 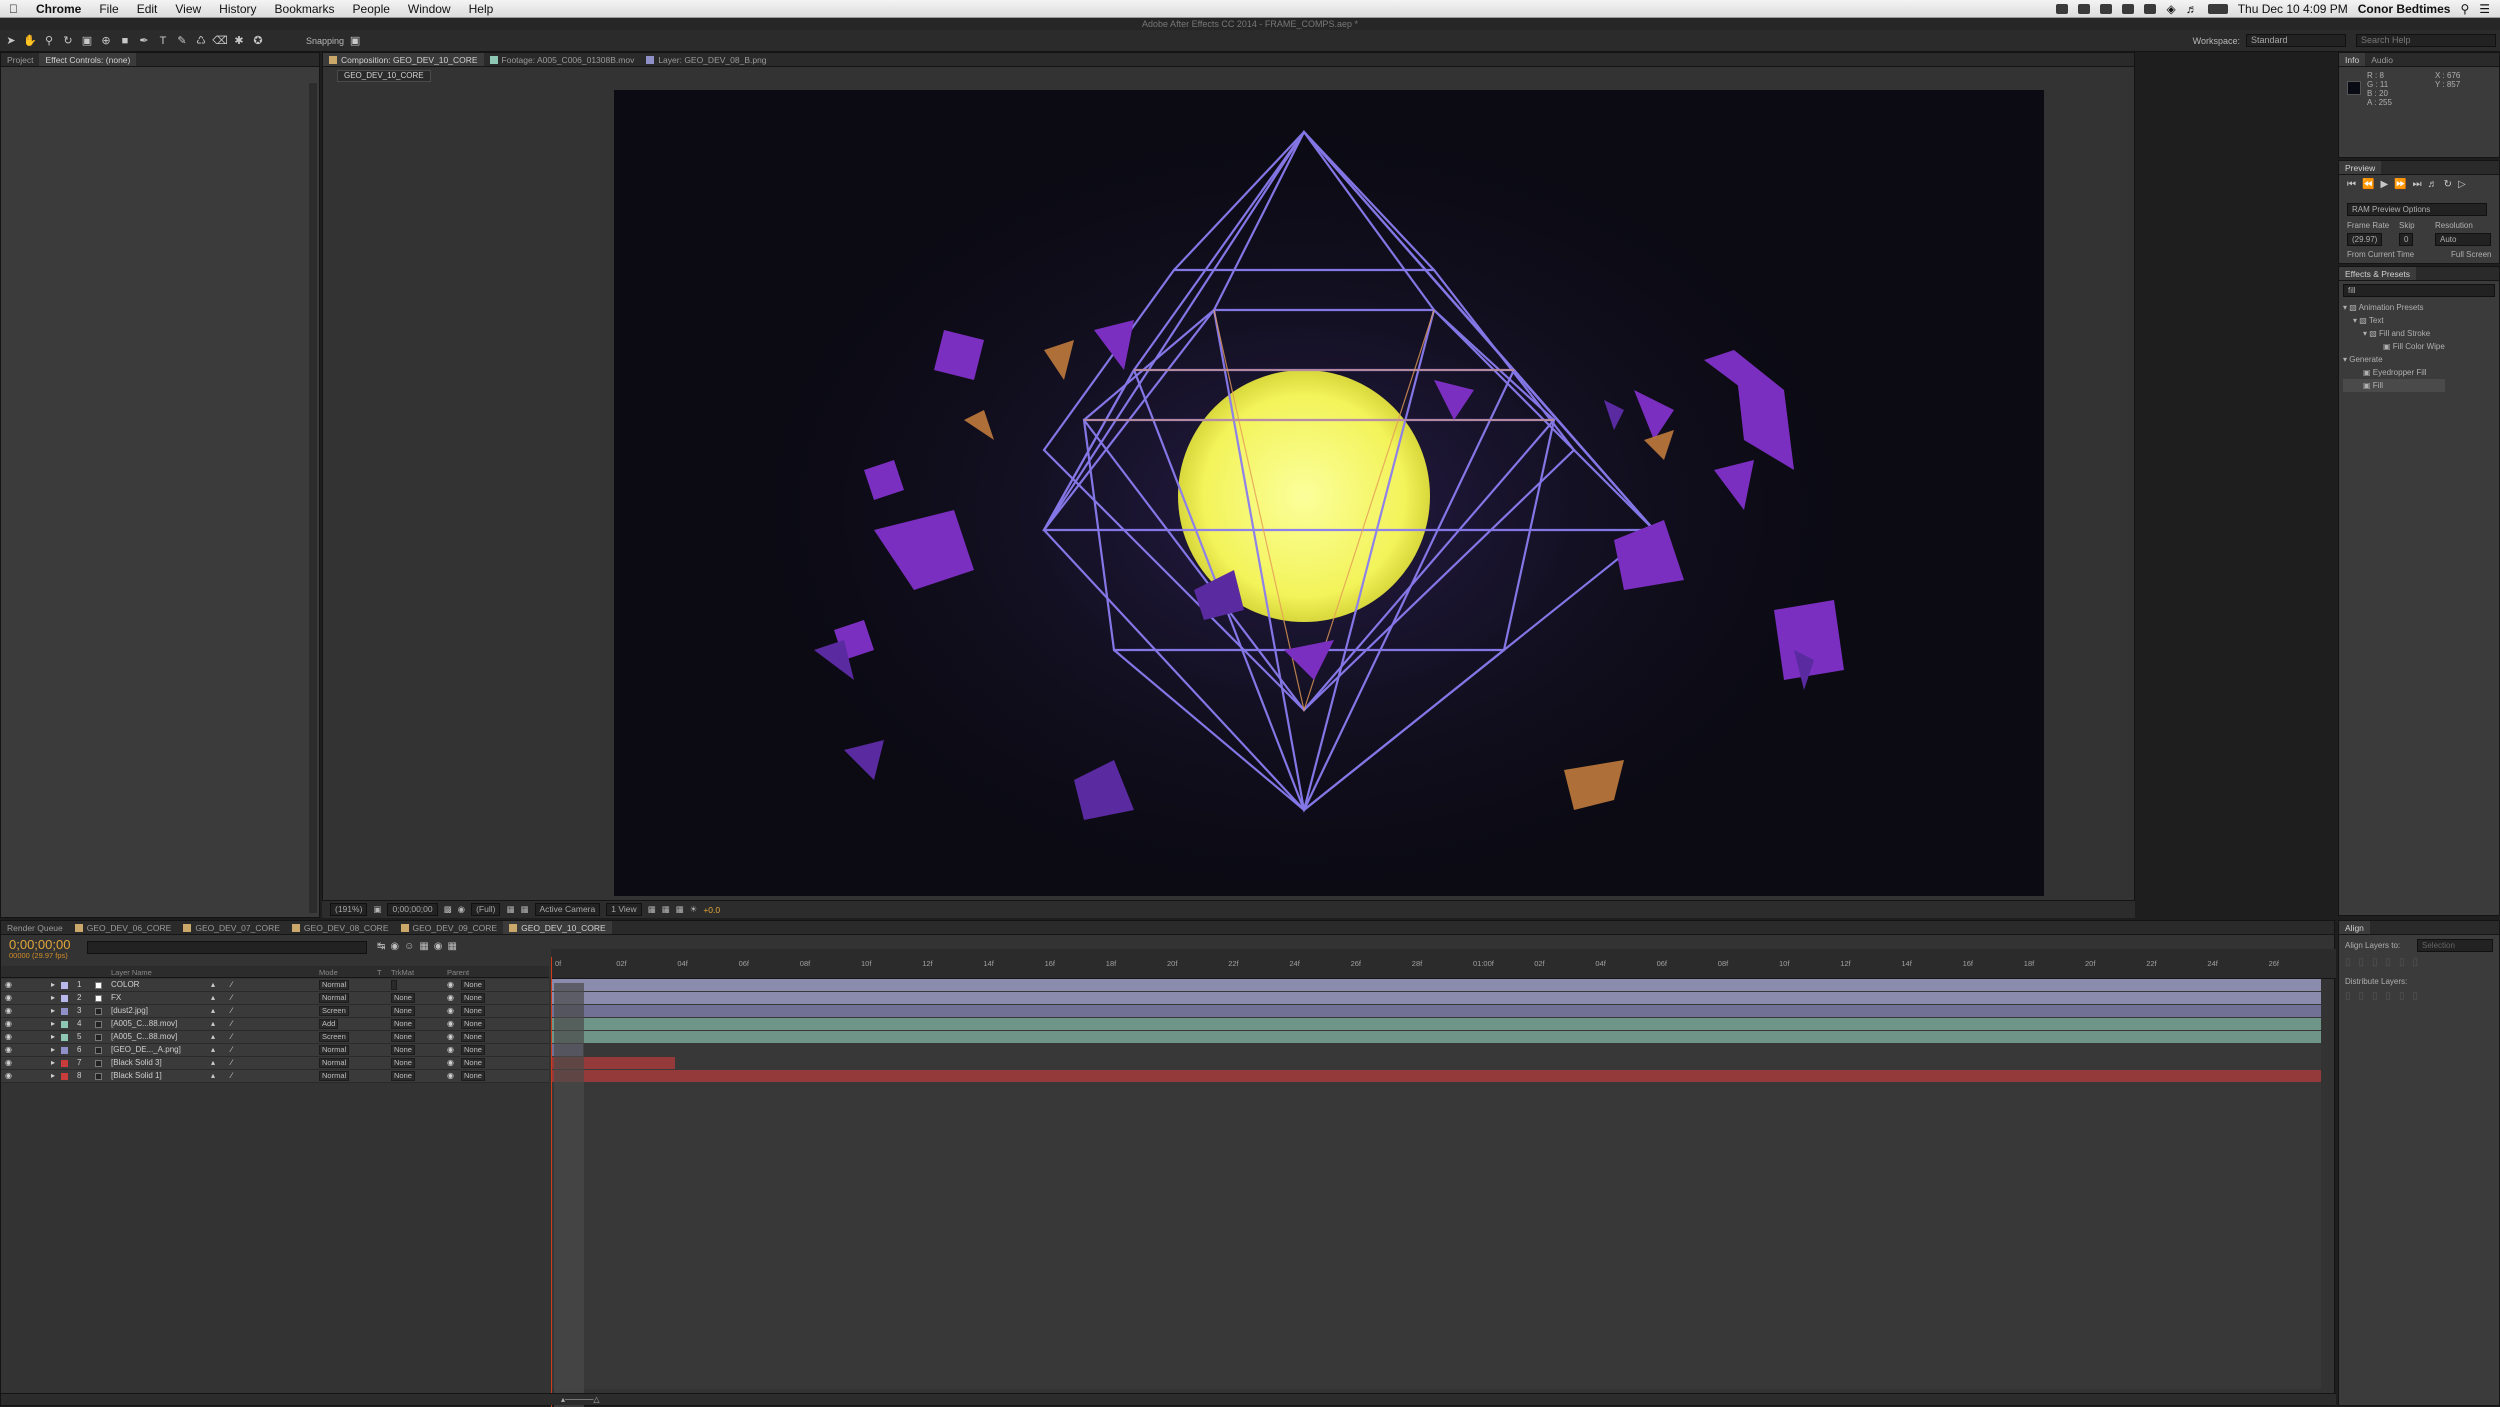 What do you see at coordinates (313, 498) in the screenshot?
I see `scrollbar` at bounding box center [313, 498].